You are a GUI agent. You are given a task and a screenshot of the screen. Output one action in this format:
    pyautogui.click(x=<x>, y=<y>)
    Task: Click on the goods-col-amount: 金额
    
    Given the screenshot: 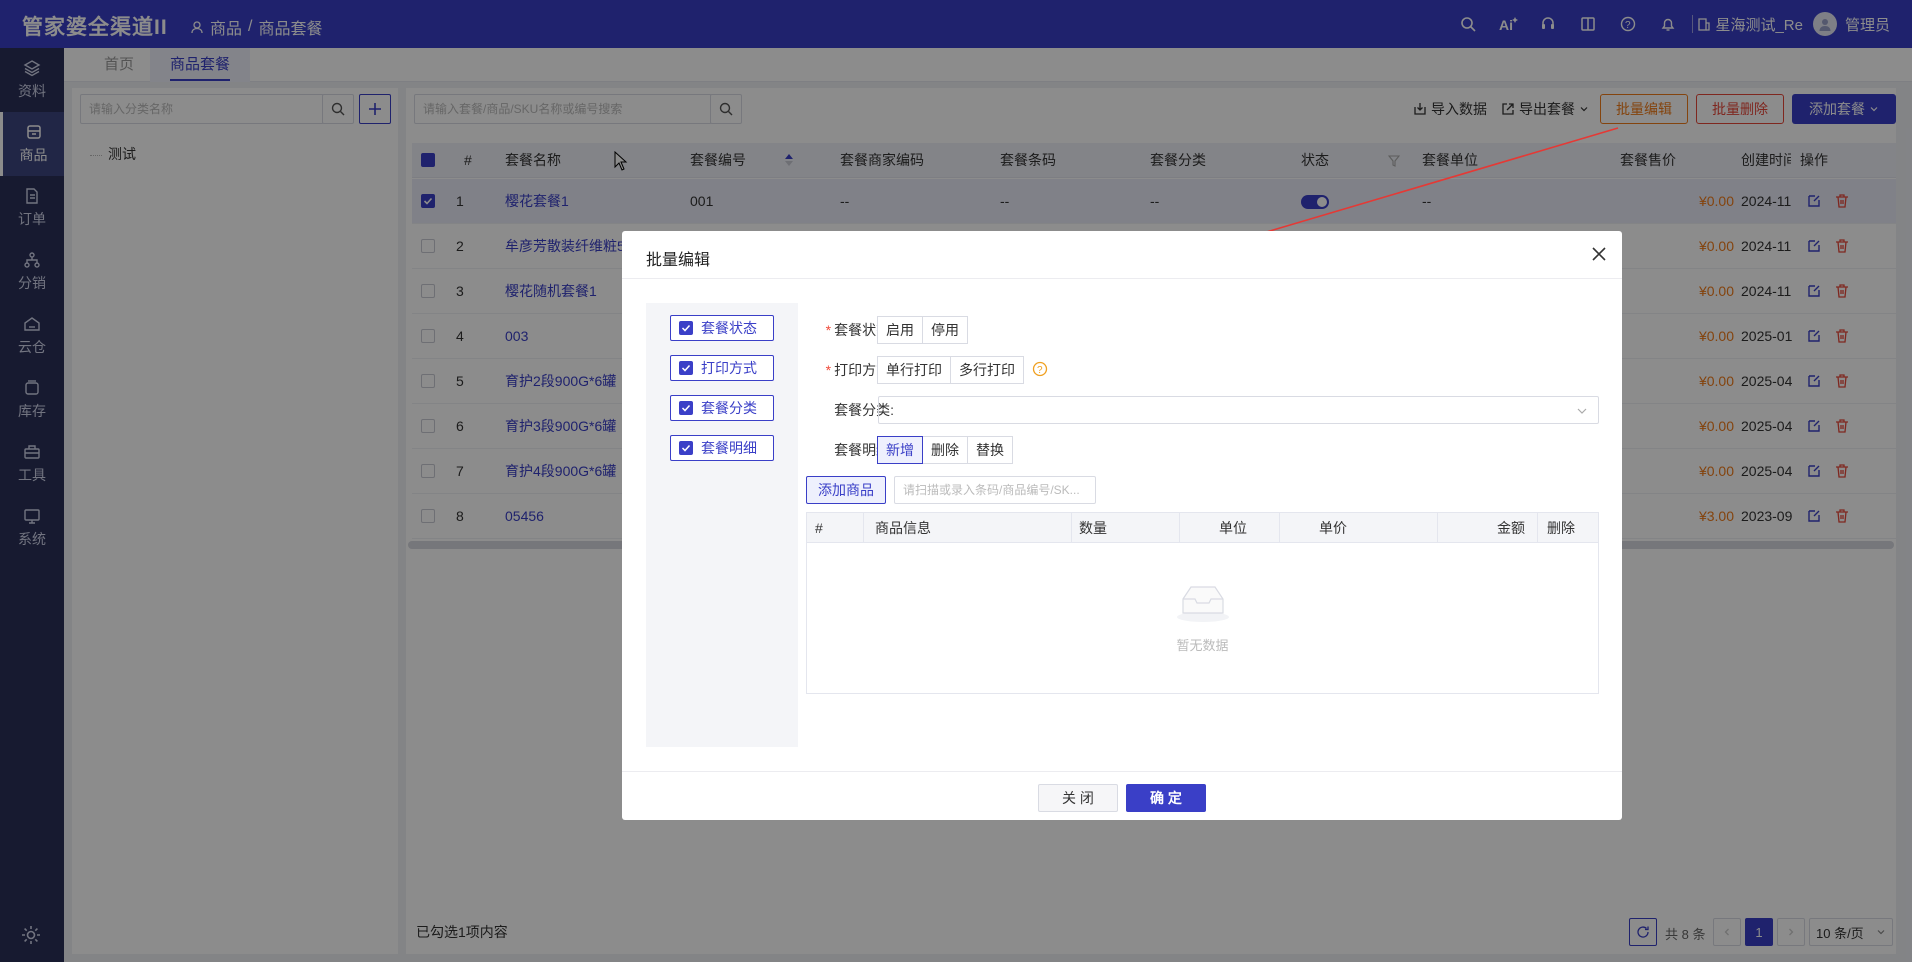 What is the action you would take?
    pyautogui.click(x=1511, y=528)
    